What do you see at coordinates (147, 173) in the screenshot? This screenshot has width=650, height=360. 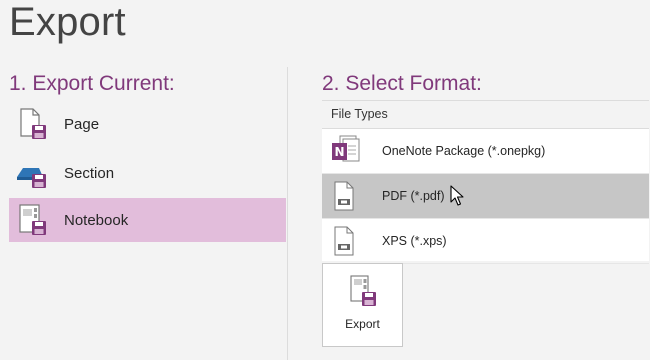 I see `scope-item-section: Section` at bounding box center [147, 173].